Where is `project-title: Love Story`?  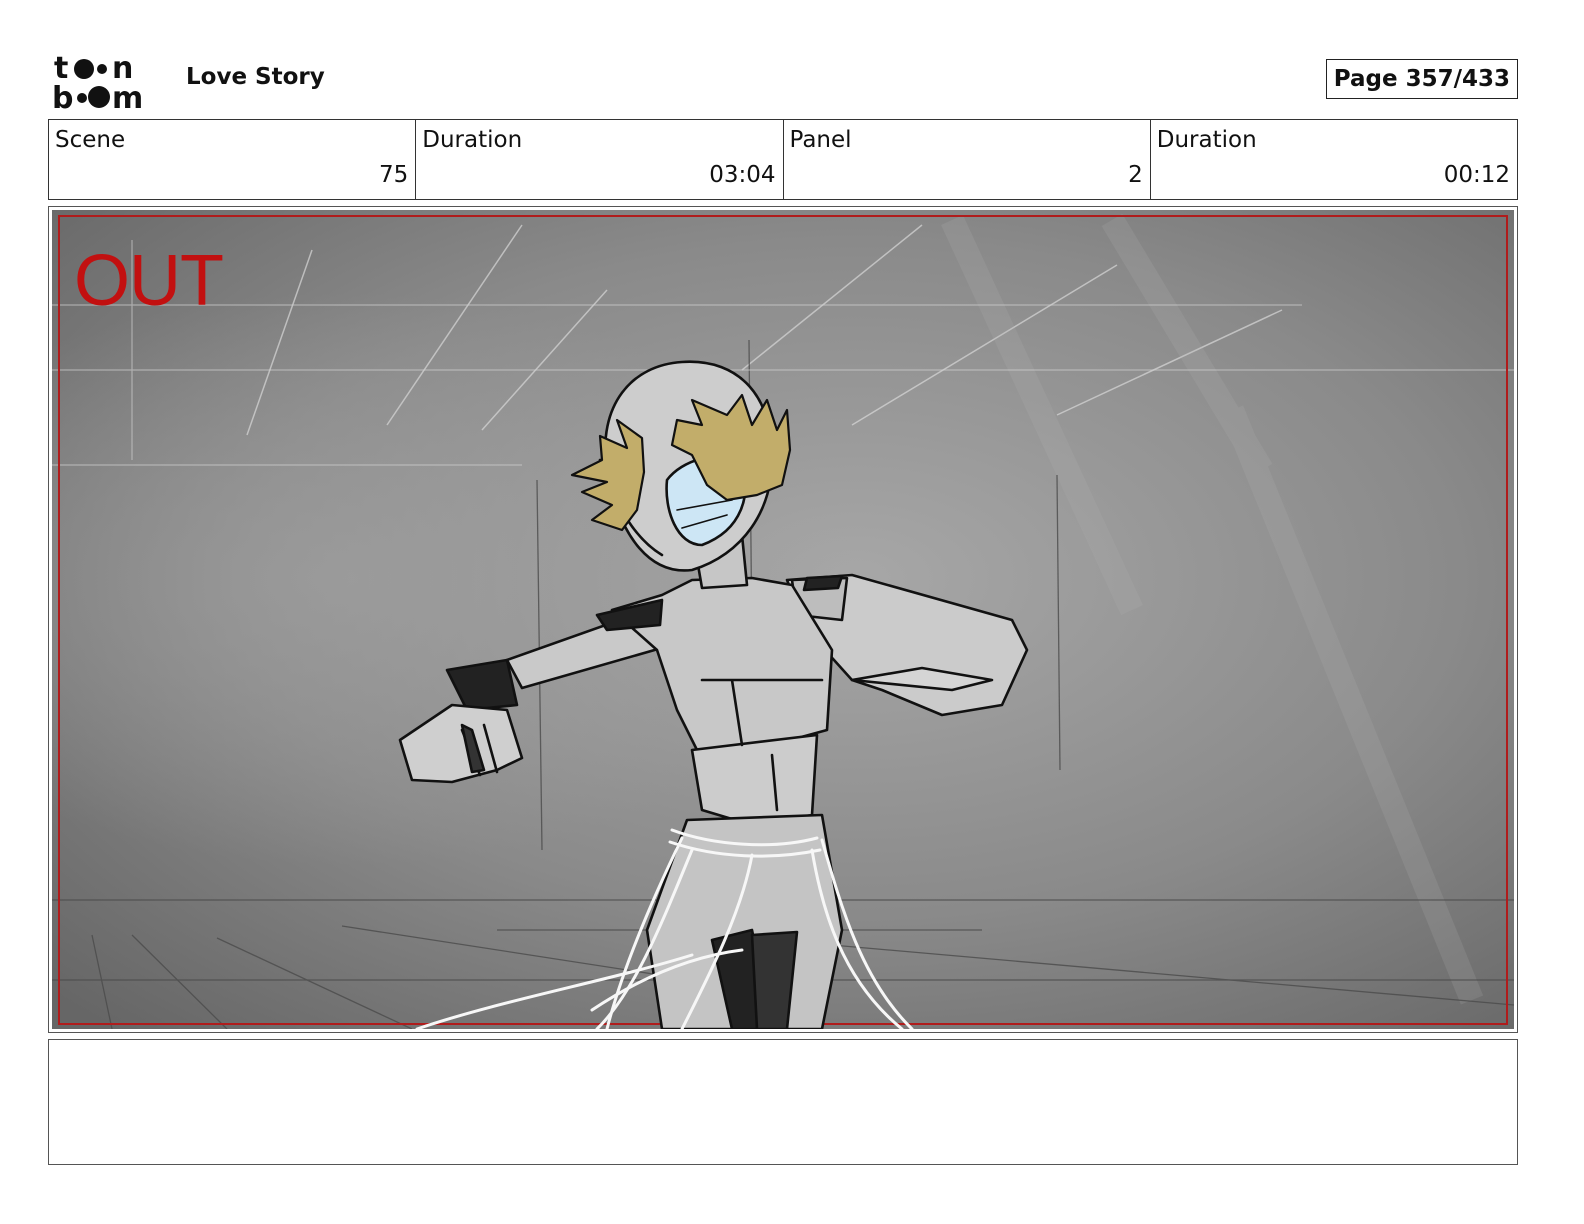
project-title: Love Story is located at coordinates (255, 77).